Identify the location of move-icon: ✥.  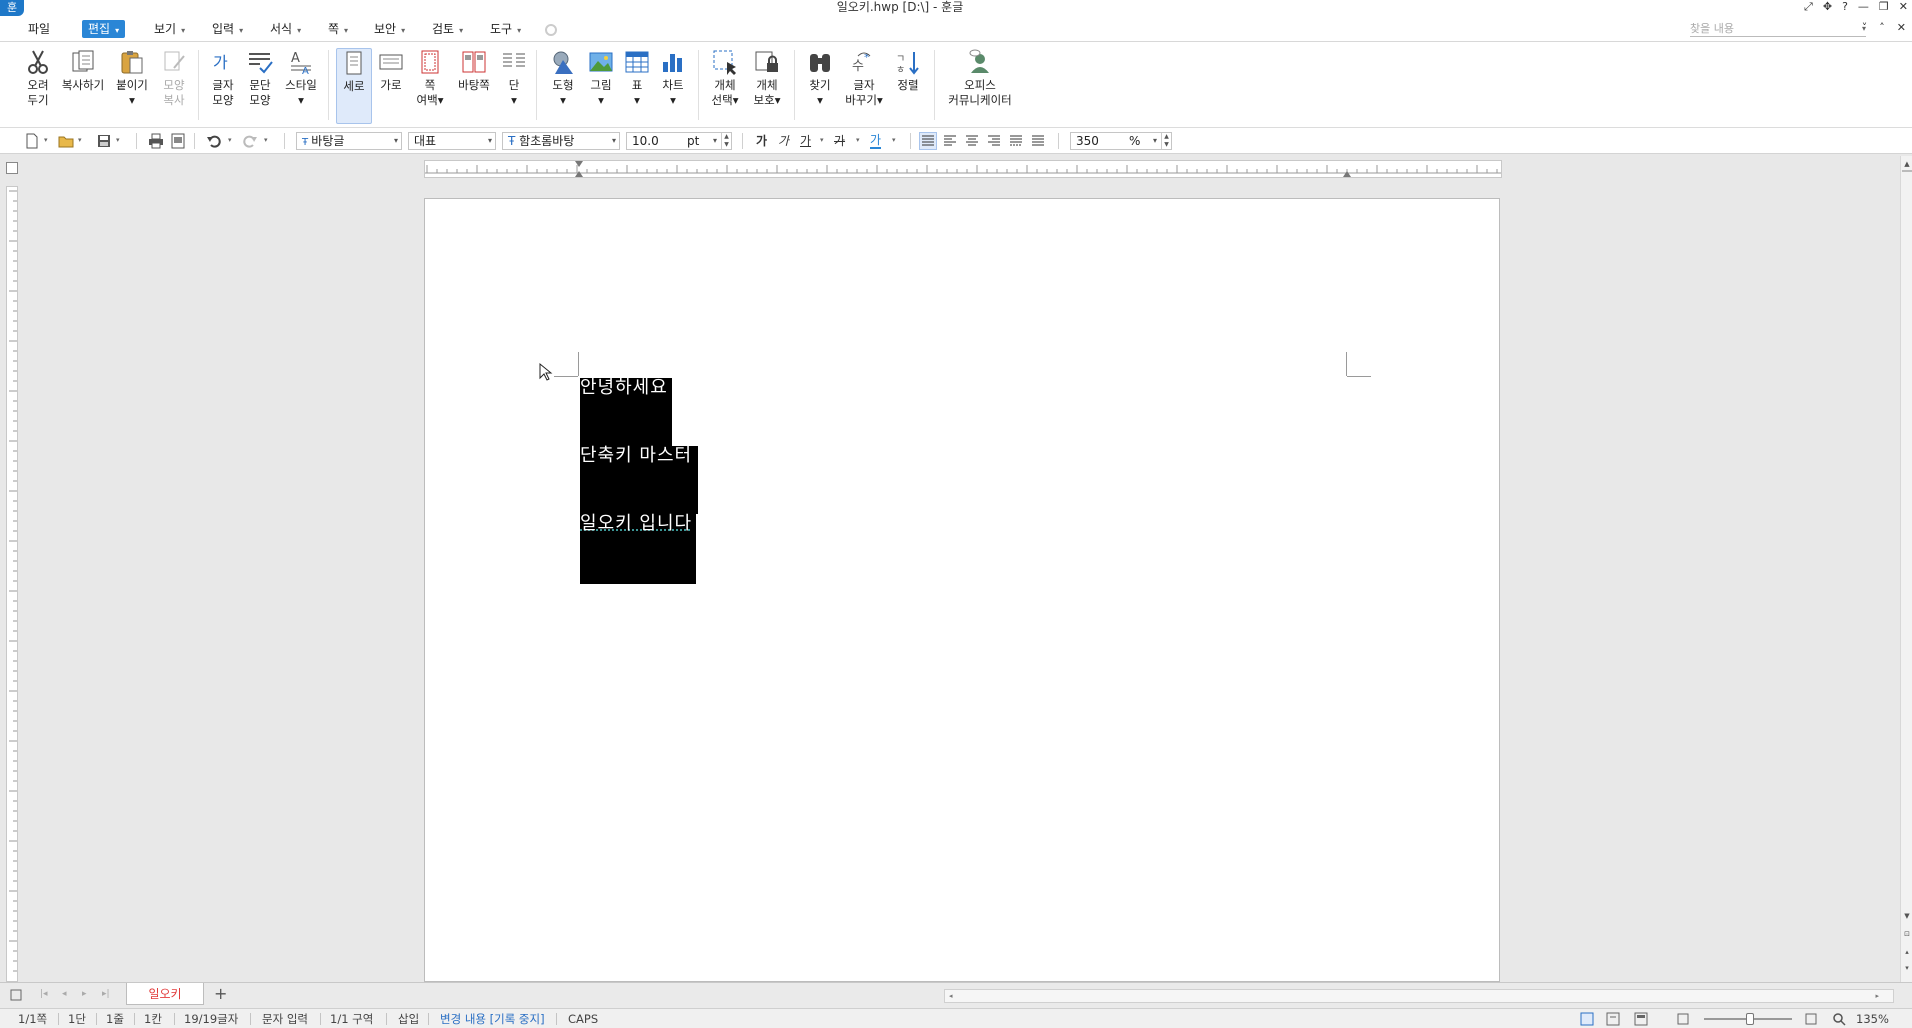
(1827, 7).